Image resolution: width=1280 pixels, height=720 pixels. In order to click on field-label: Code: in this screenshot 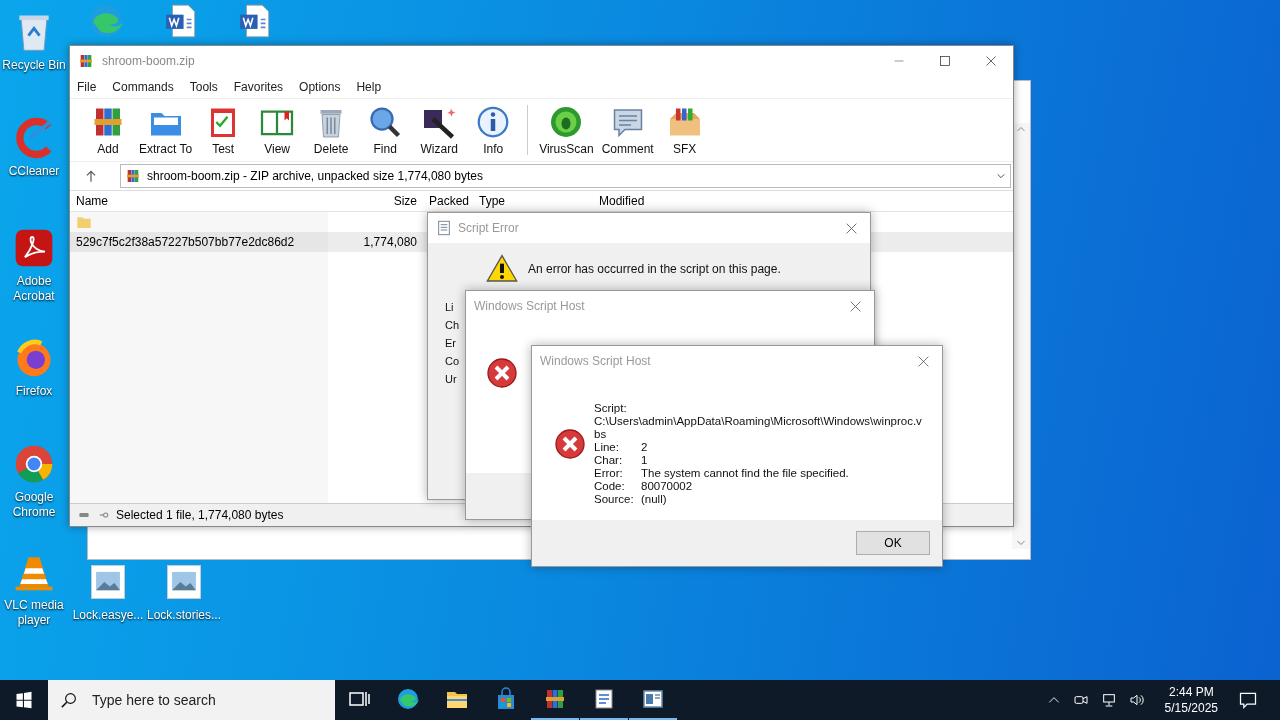, I will do `click(610, 486)`.